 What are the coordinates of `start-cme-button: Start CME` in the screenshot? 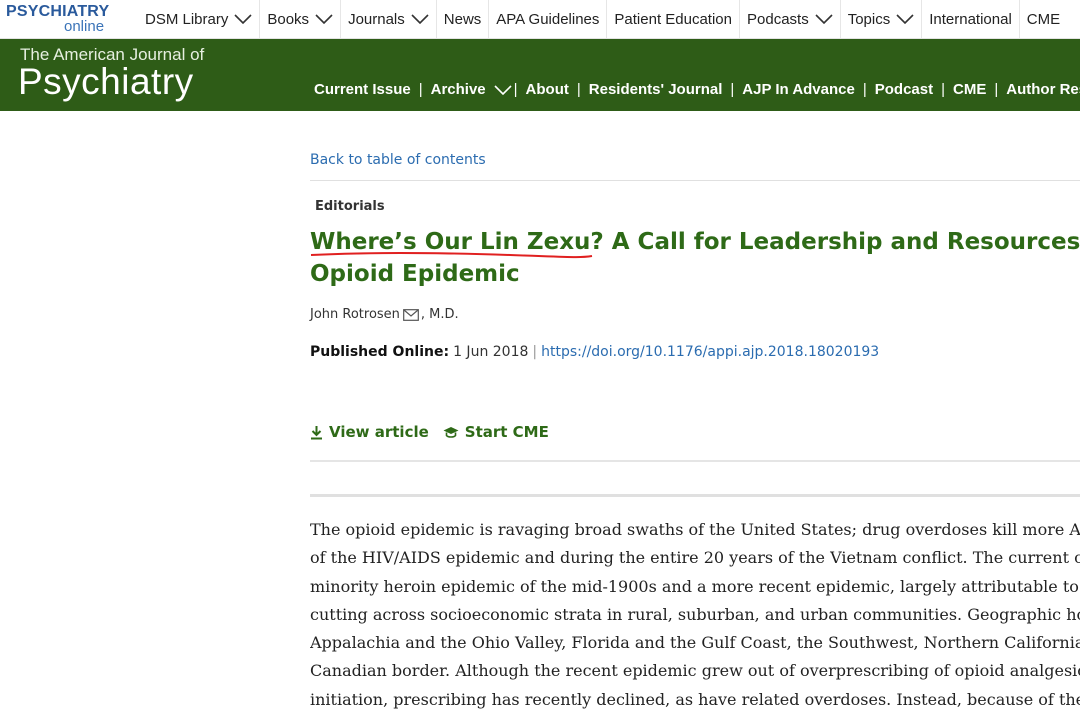 It's located at (496, 432).